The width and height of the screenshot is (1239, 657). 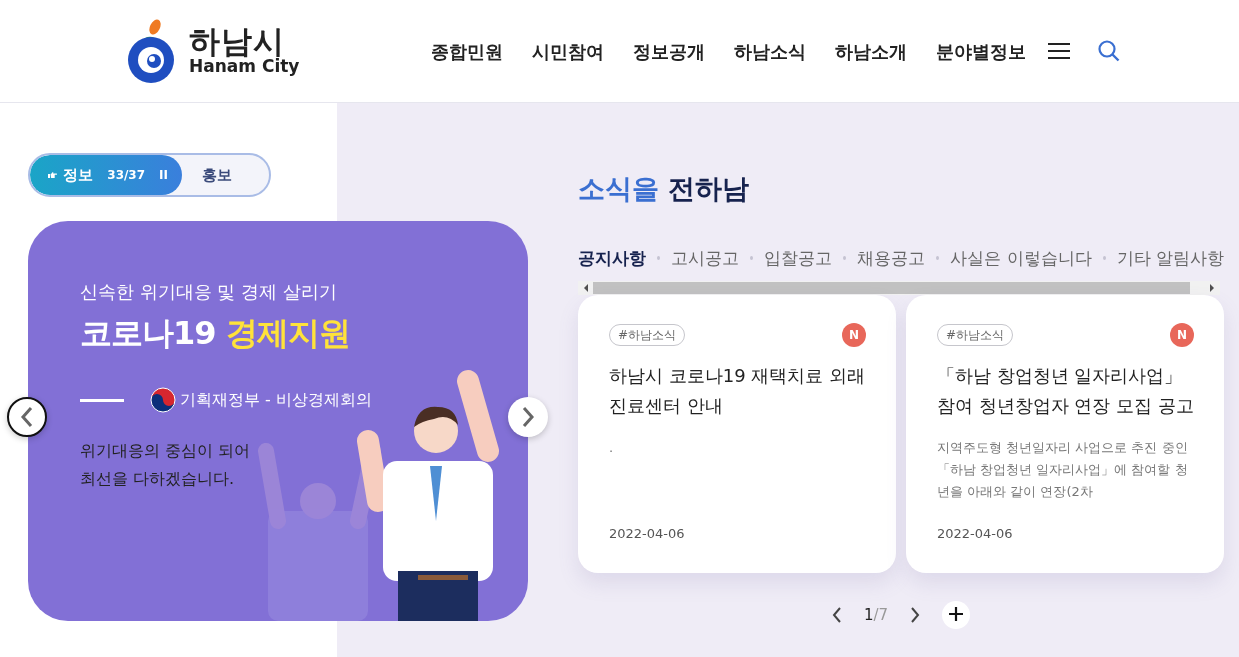 I want to click on promo-tab: 홍보, so click(x=207, y=175).